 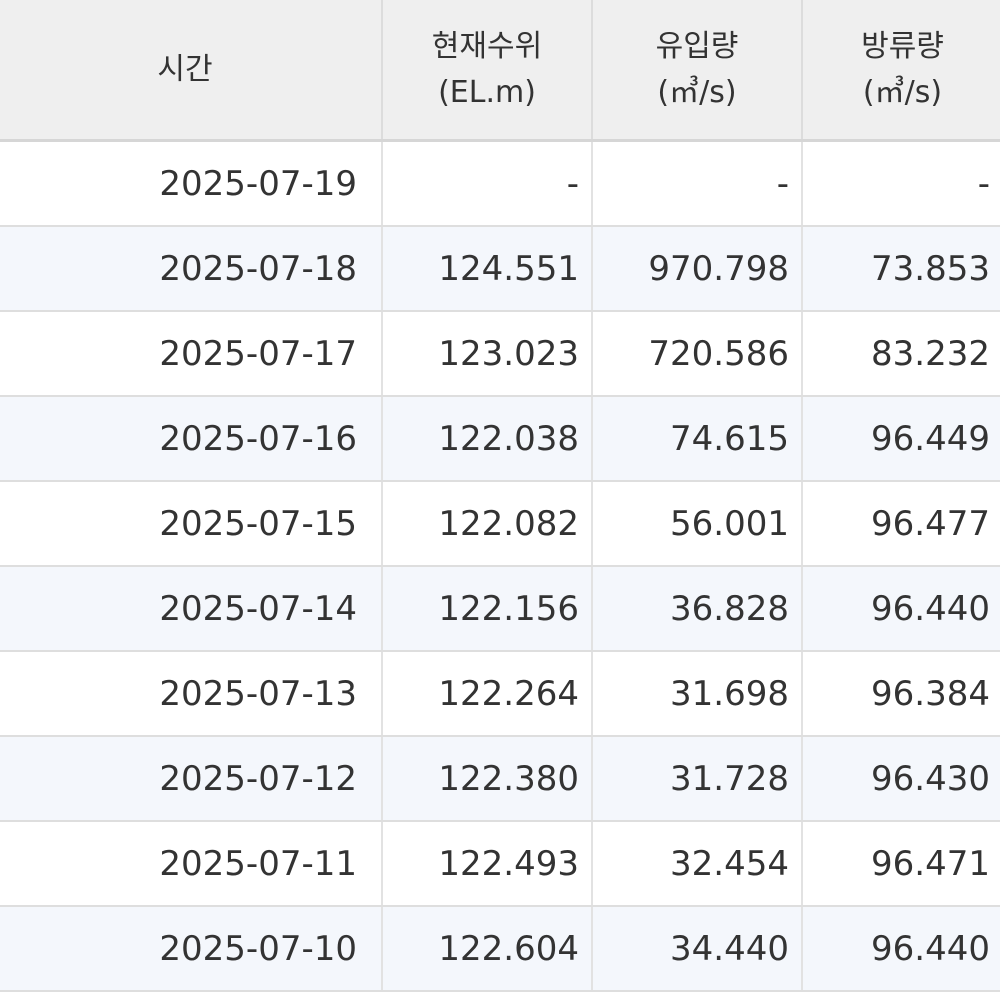 I want to click on cell-inflow: 720.586, so click(x=697, y=354).